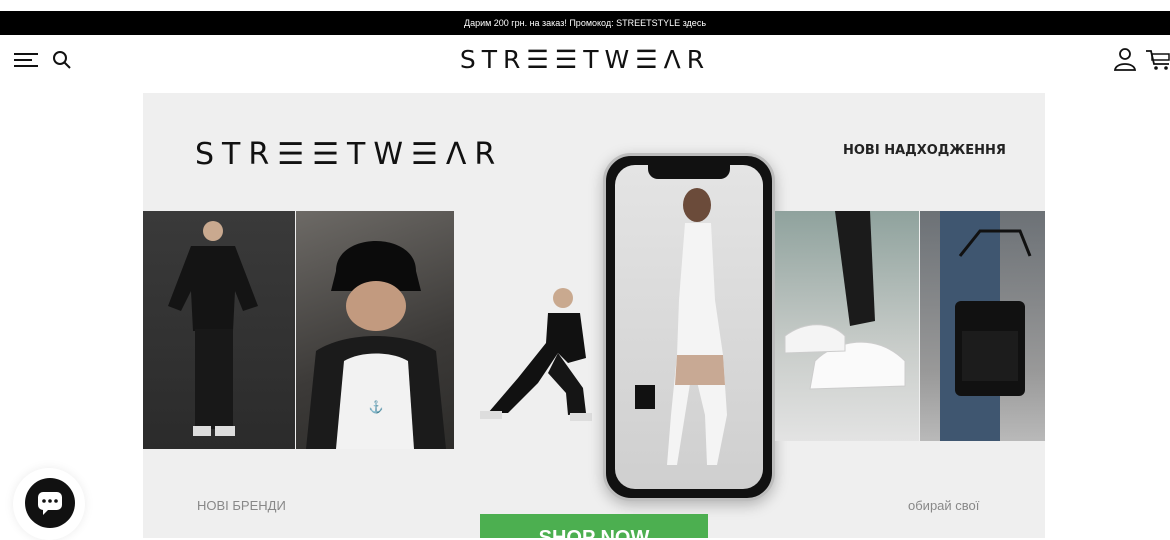 The height and width of the screenshot is (540, 1170). I want to click on user-icon, so click(1125, 59).